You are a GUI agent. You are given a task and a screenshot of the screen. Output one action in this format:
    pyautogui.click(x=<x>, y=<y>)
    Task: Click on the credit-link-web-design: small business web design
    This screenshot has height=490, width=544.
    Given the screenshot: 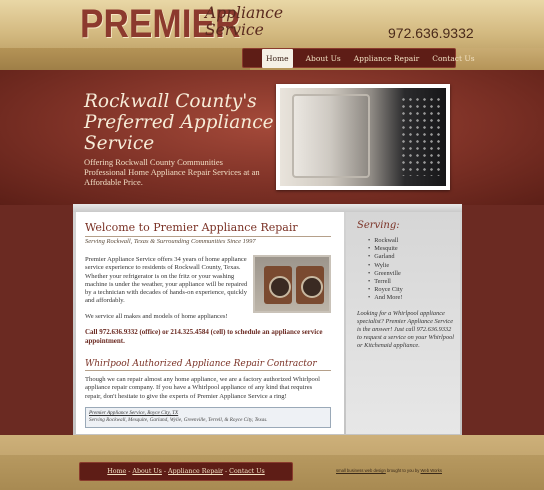 What is the action you would take?
    pyautogui.click(x=361, y=470)
    